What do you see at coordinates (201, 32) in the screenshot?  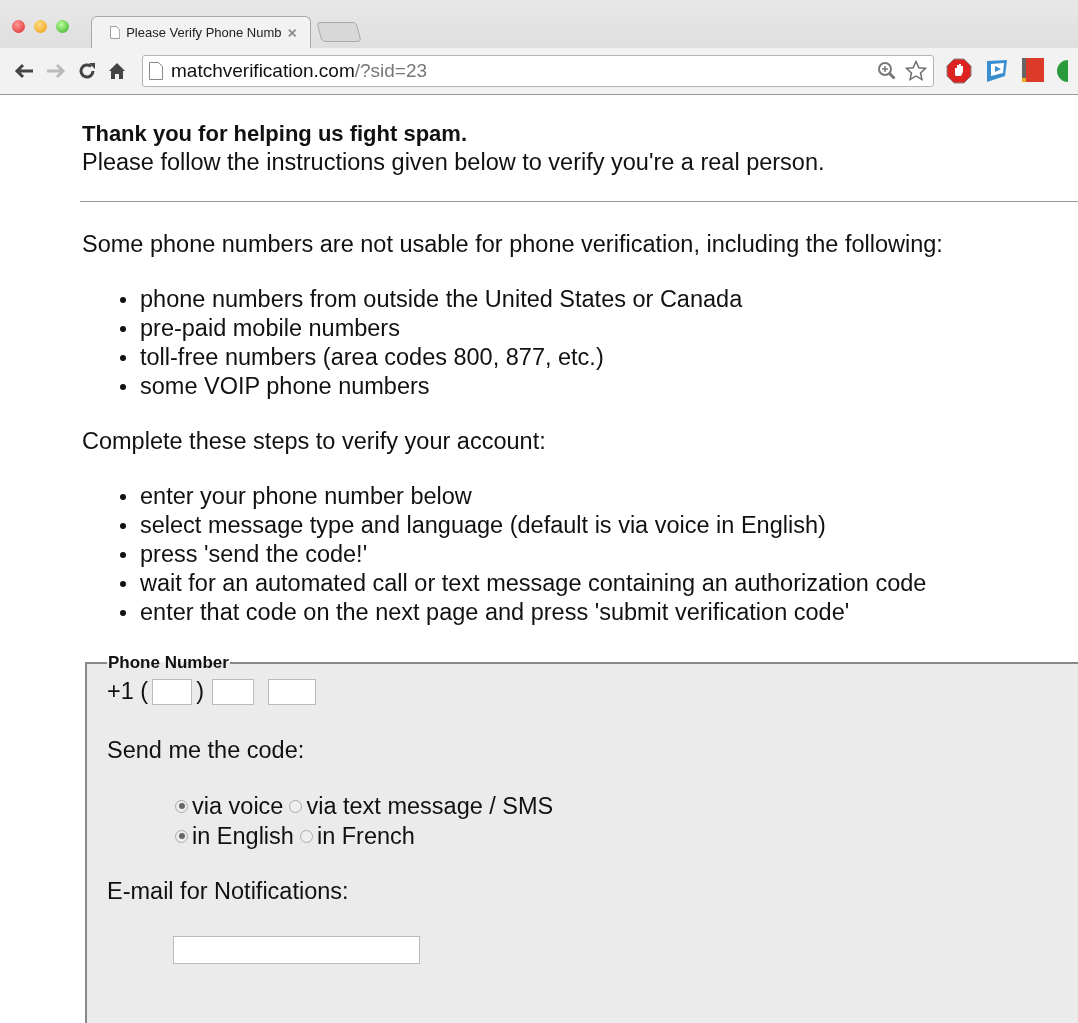 I see `browser-tab: Please Verify Phone Numb` at bounding box center [201, 32].